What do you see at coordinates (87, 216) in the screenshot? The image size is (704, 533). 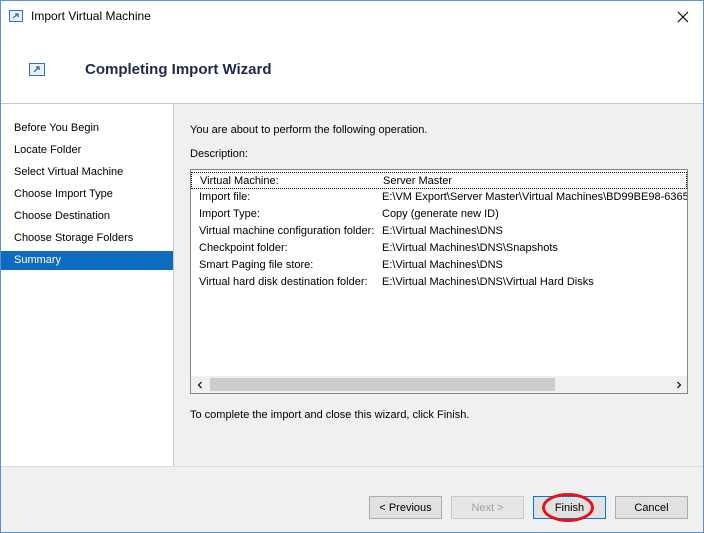 I see `nav-item-choose-destination: Choose Destination` at bounding box center [87, 216].